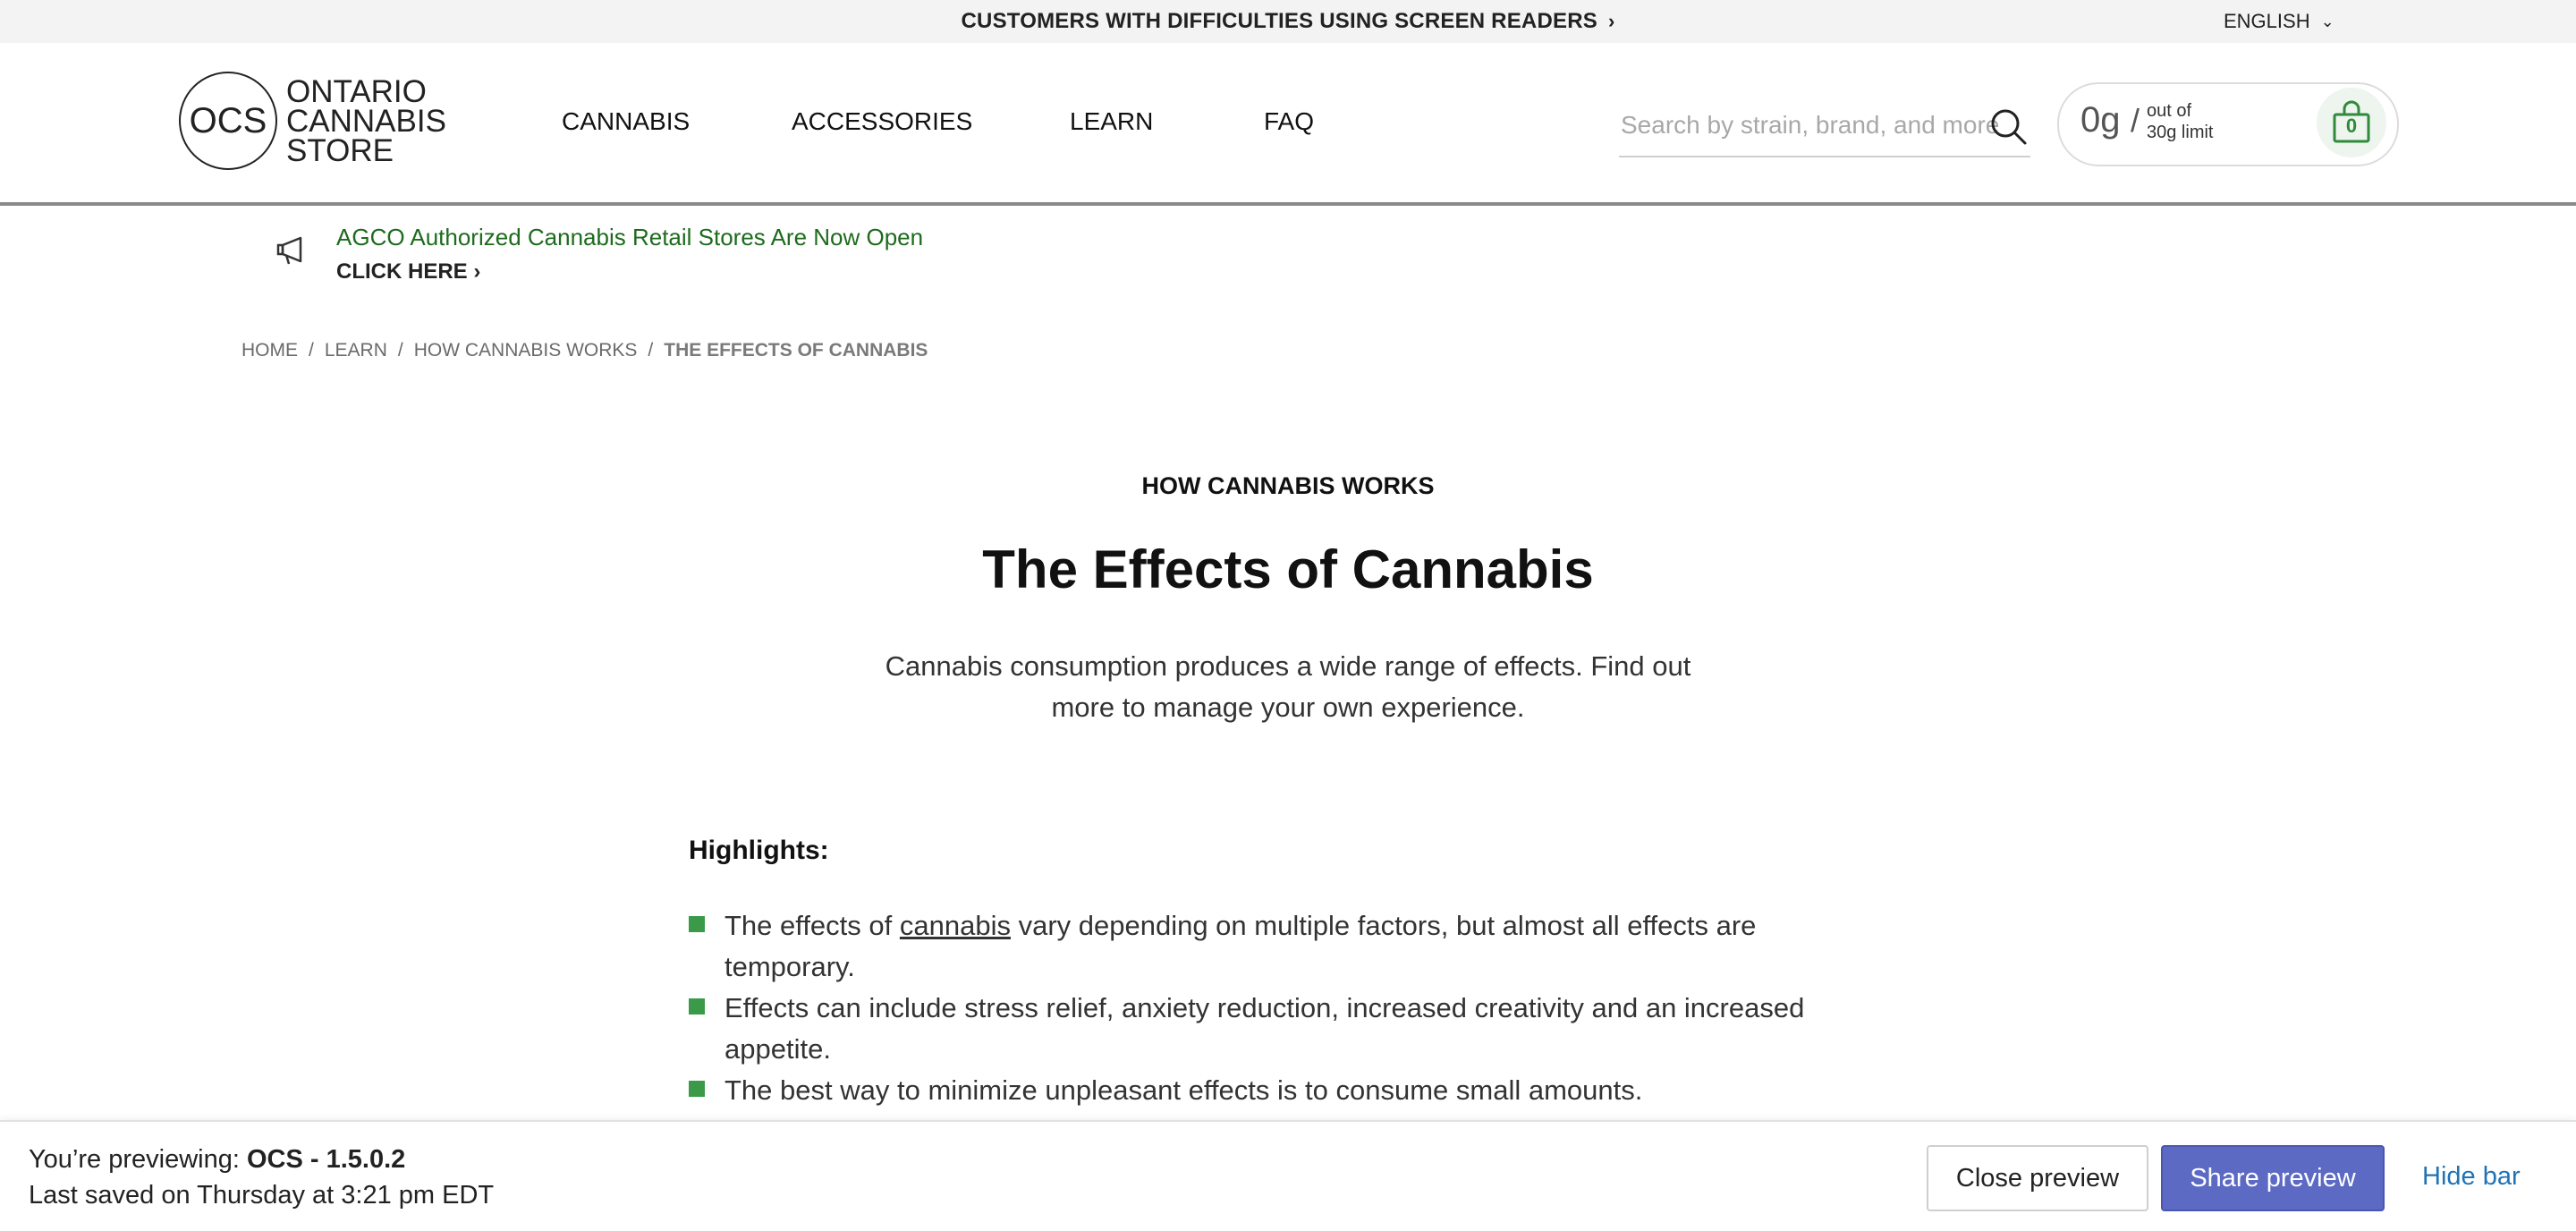  I want to click on search-placeholder: Search by strain, brand, and more, so click(1810, 125).